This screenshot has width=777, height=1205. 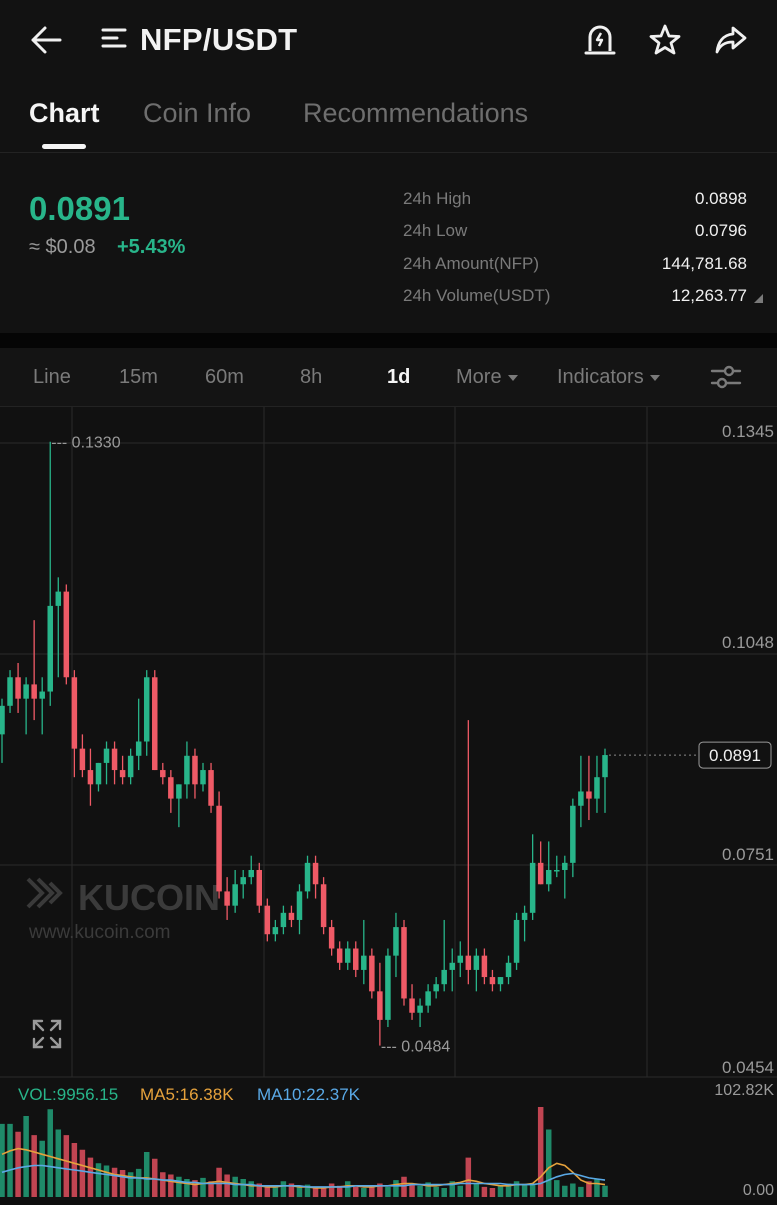 What do you see at coordinates (435, 230) in the screenshot?
I see `stat-label-low: 24h Low` at bounding box center [435, 230].